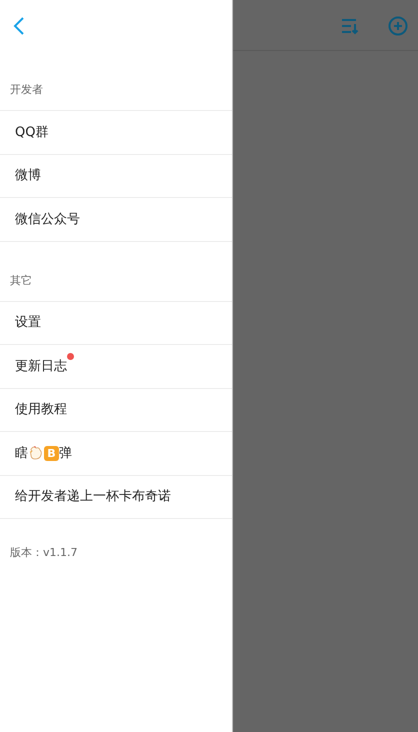  What do you see at coordinates (116, 410) in the screenshot?
I see `menu-item: 使用教程` at bounding box center [116, 410].